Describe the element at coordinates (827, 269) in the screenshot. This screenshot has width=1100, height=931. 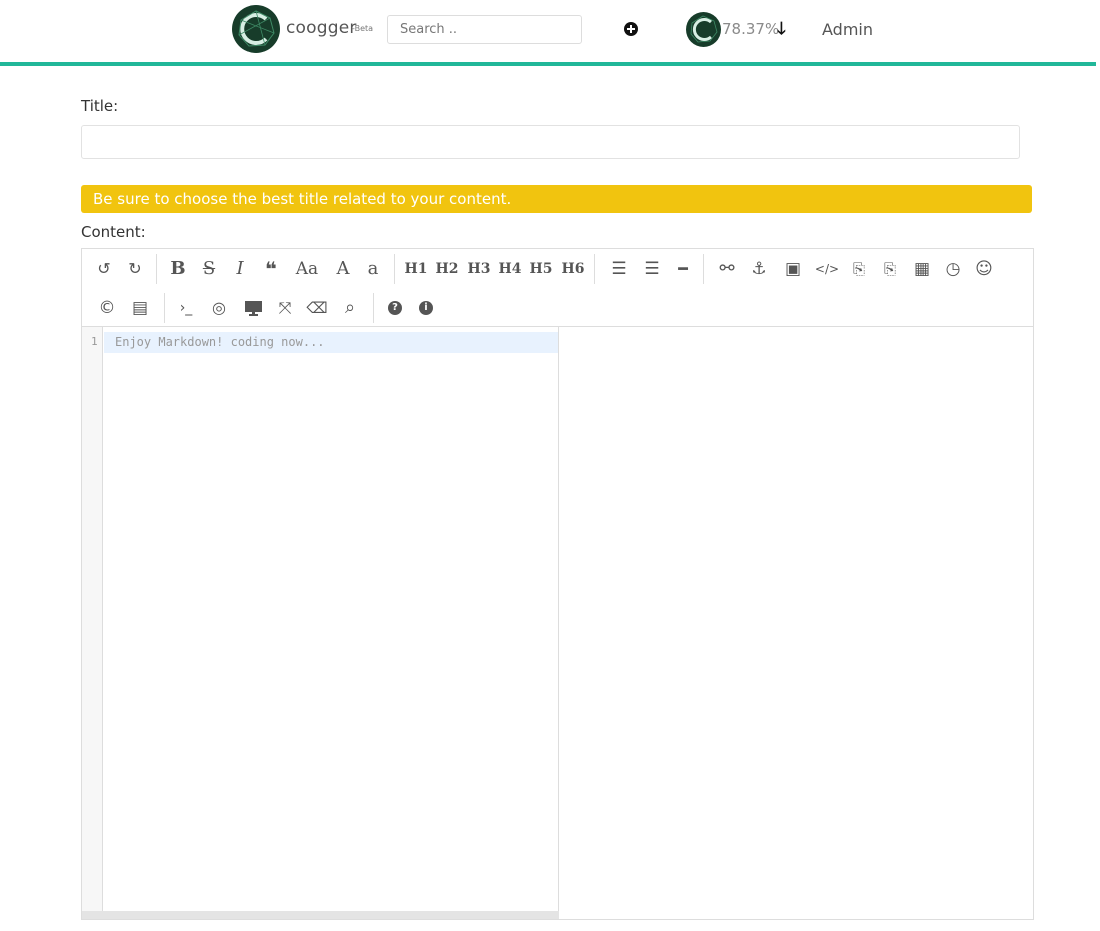
I see `inline-code-icon: </>` at that location.